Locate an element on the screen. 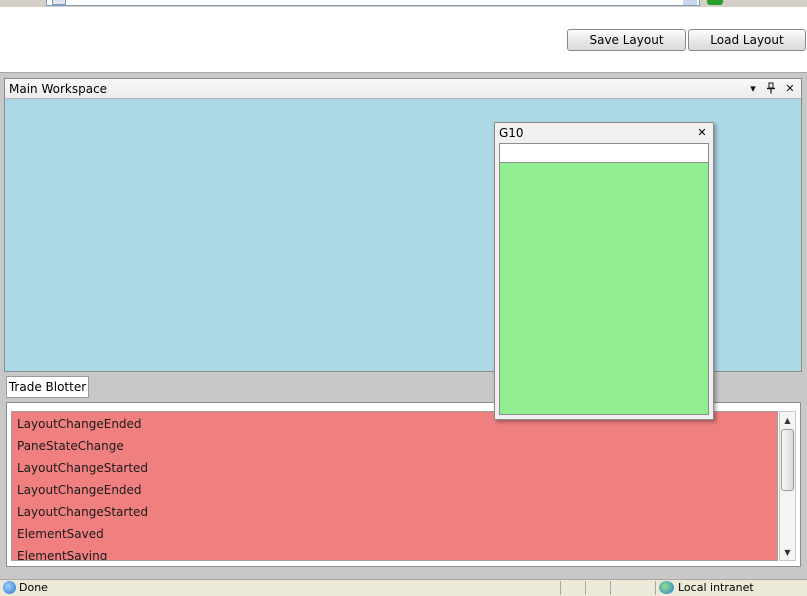 This screenshot has width=807, height=596. pane-header: Main Workspace ▾ ✕ is located at coordinates (403, 89).